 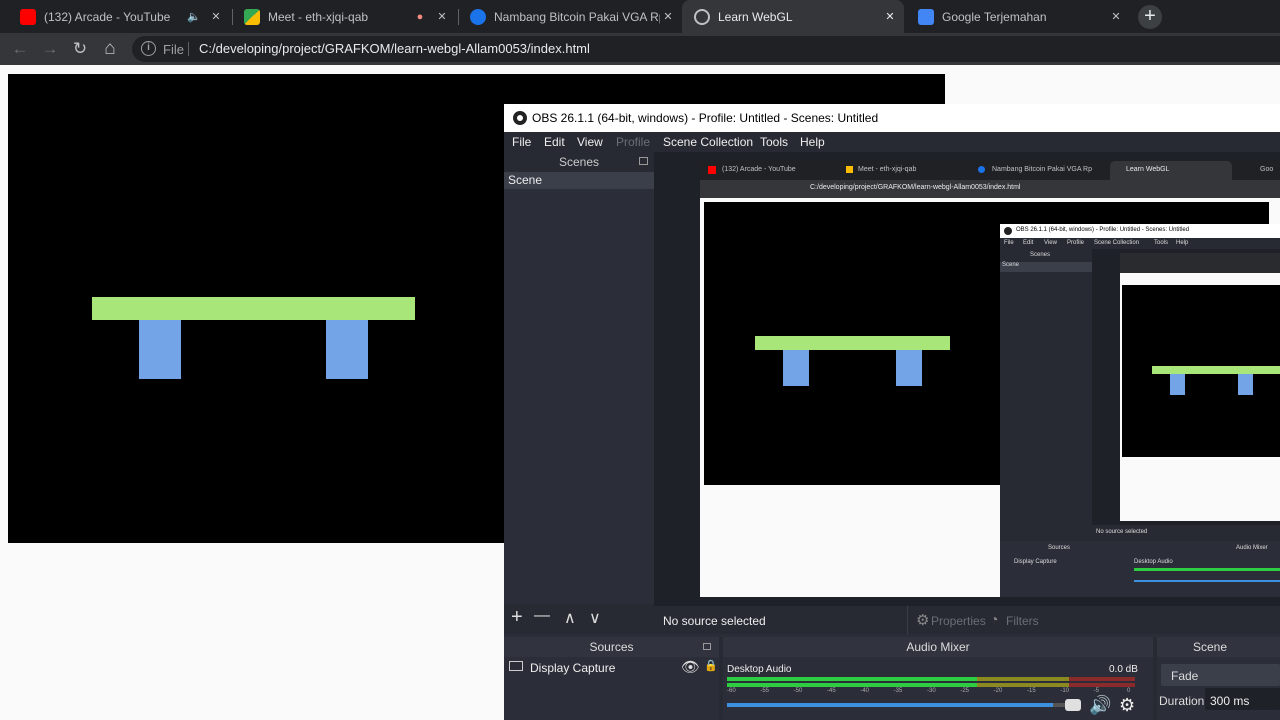 I want to click on scene-controls: + — ∧ ∨, so click(x=579, y=620).